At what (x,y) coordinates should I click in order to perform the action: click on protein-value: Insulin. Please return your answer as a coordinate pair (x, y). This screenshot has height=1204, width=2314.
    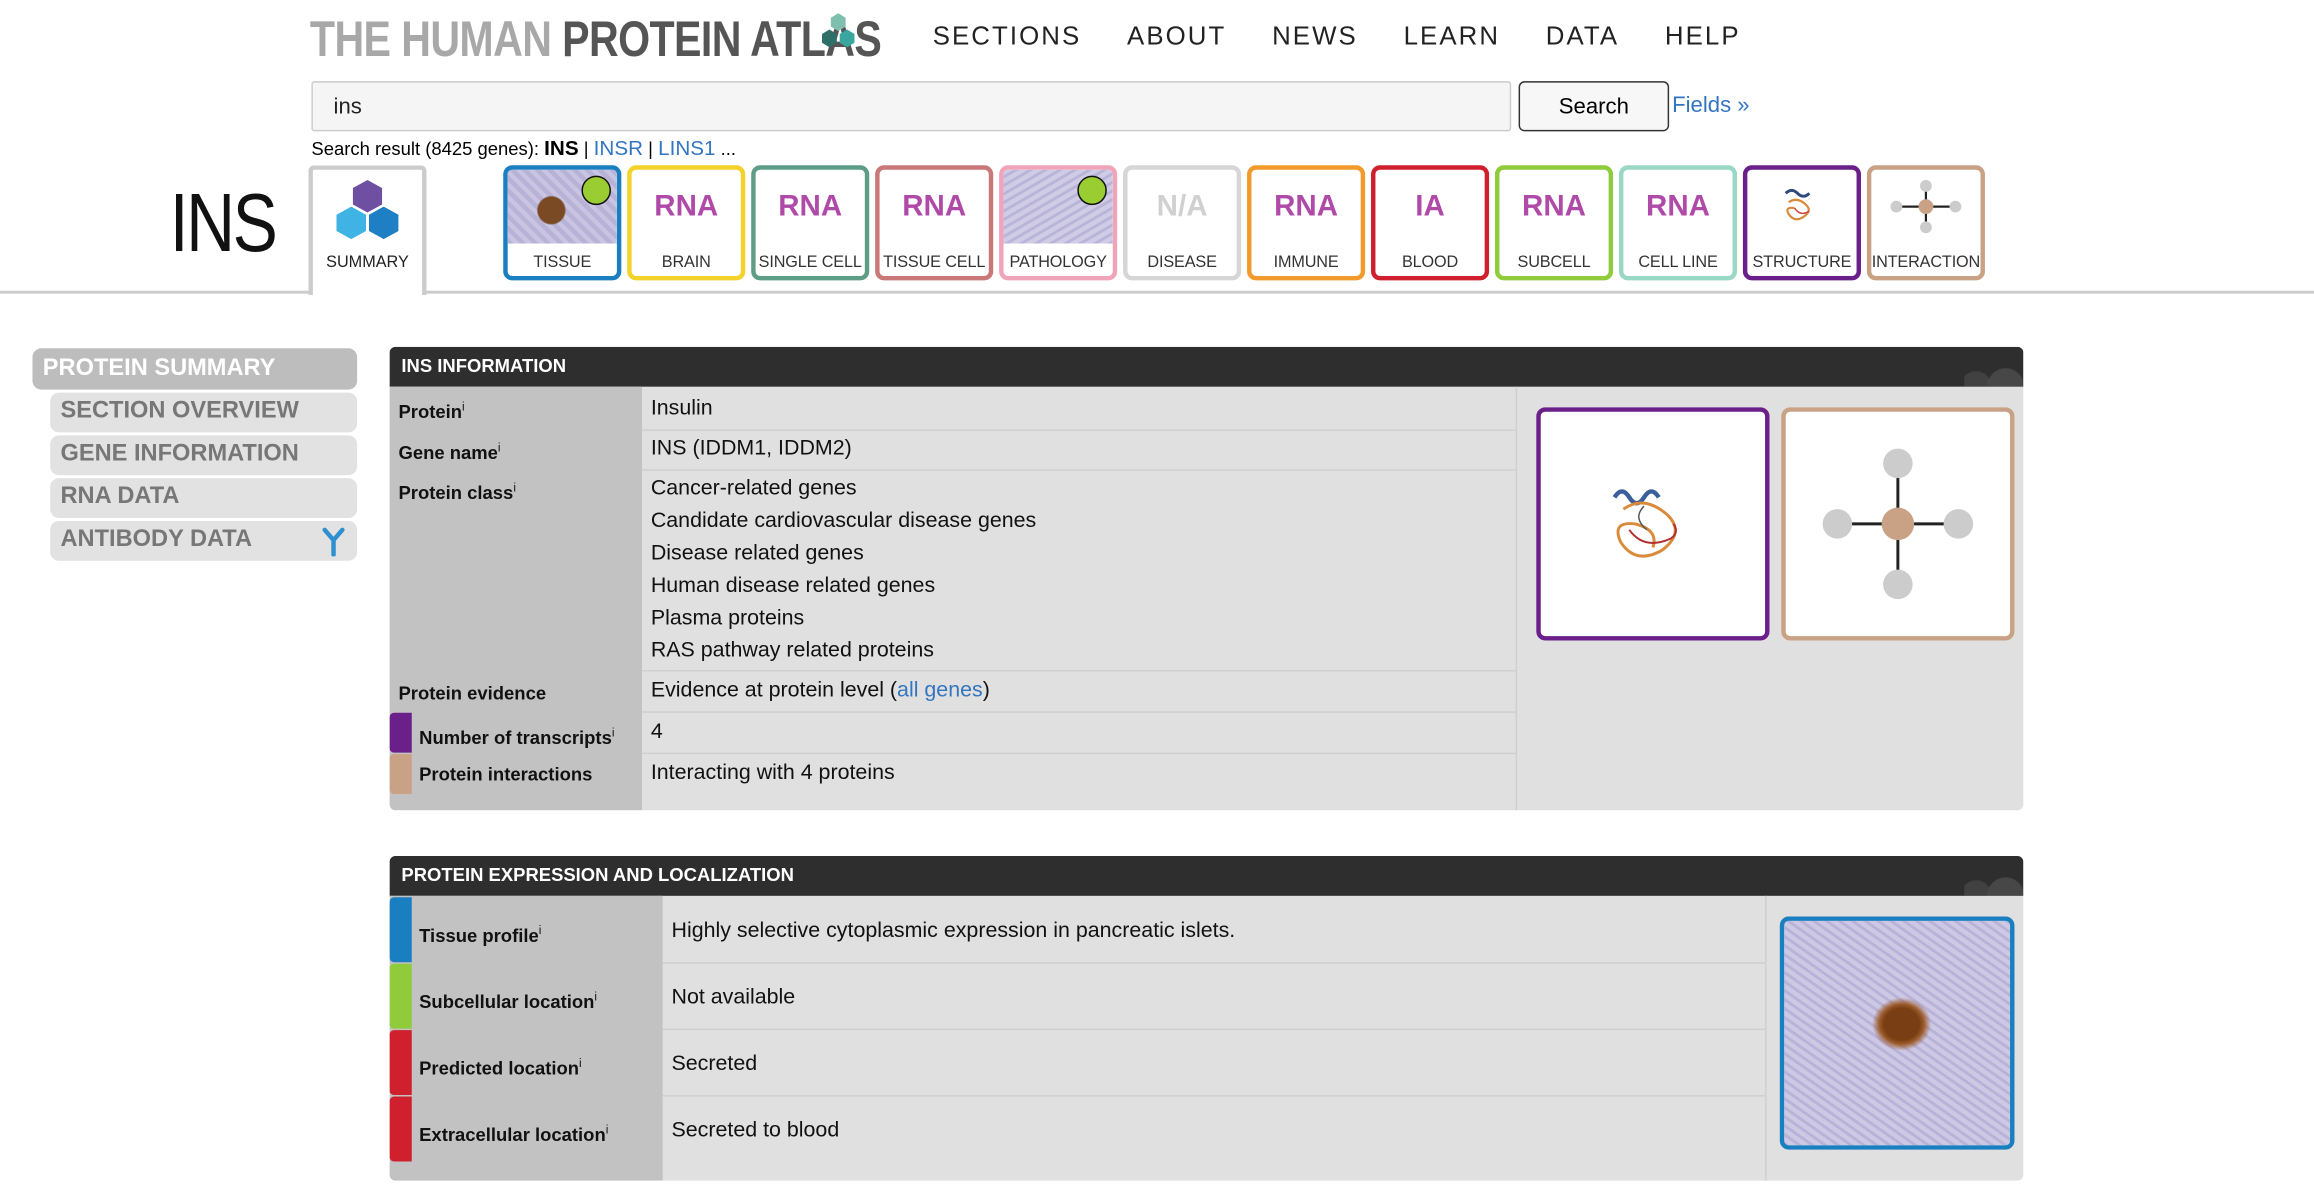
    Looking at the image, I should click on (681, 408).